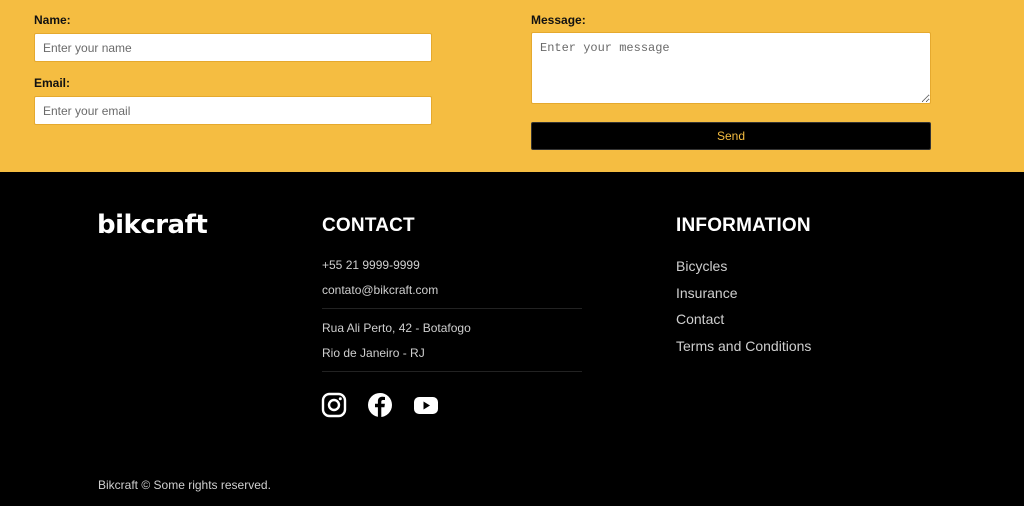 The height and width of the screenshot is (506, 1024). What do you see at coordinates (233, 47) in the screenshot?
I see `name-input` at bounding box center [233, 47].